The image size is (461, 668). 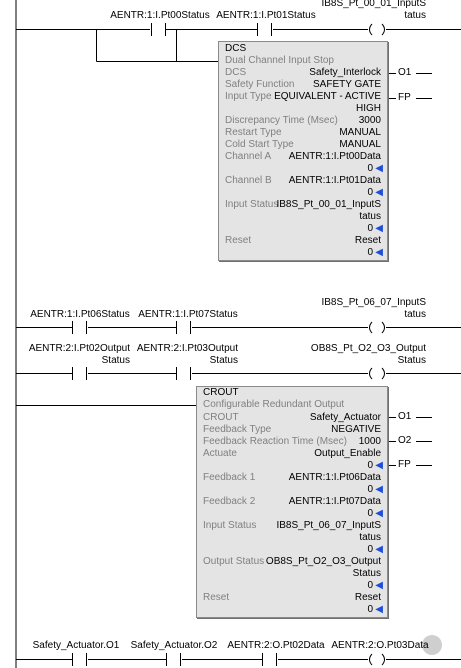 What do you see at coordinates (236, 48) in the screenshot?
I see `block-type: DCS` at bounding box center [236, 48].